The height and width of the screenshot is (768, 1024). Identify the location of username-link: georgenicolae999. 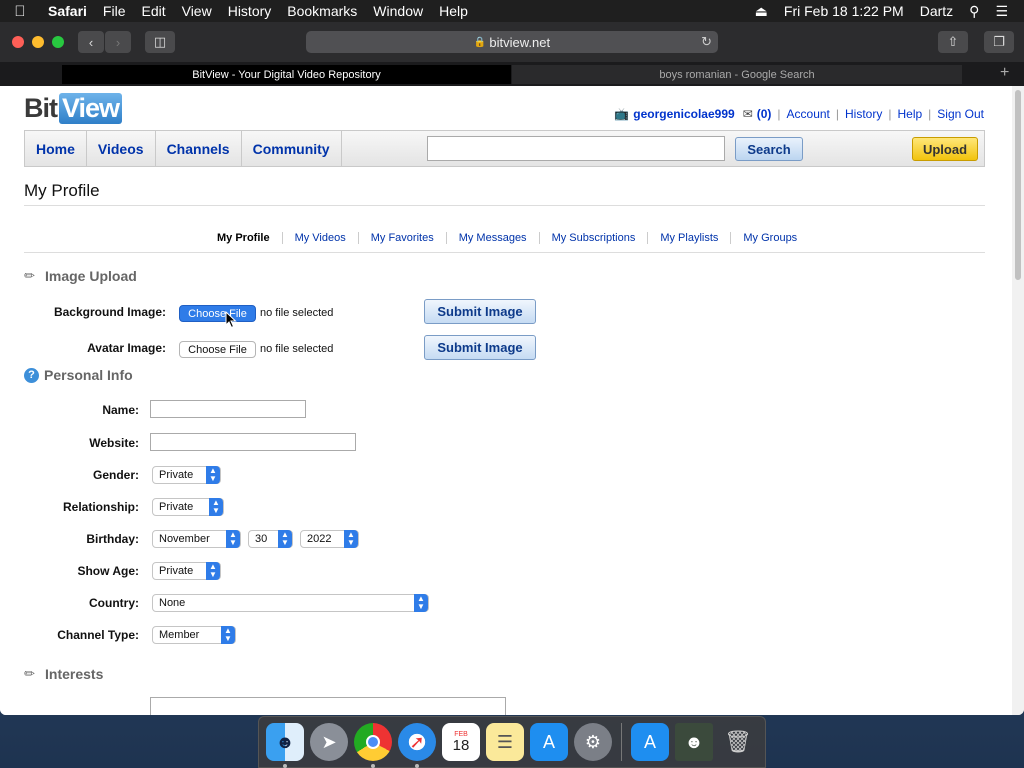
(683, 114).